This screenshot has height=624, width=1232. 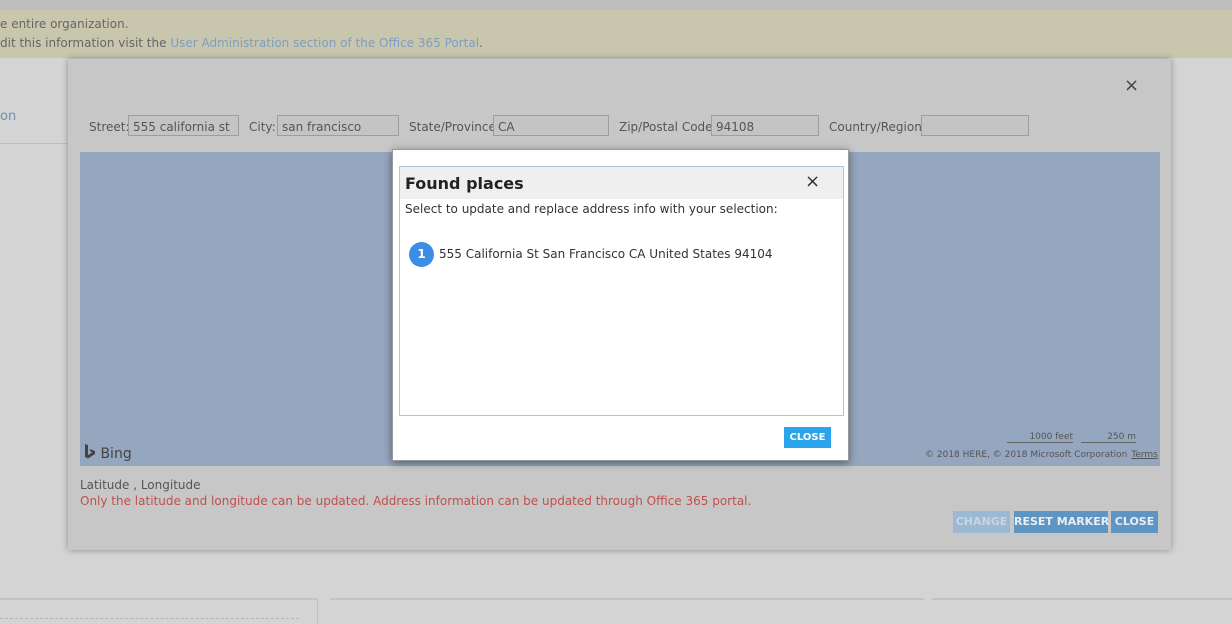 I want to click on background-panel-left, so click(x=159, y=611).